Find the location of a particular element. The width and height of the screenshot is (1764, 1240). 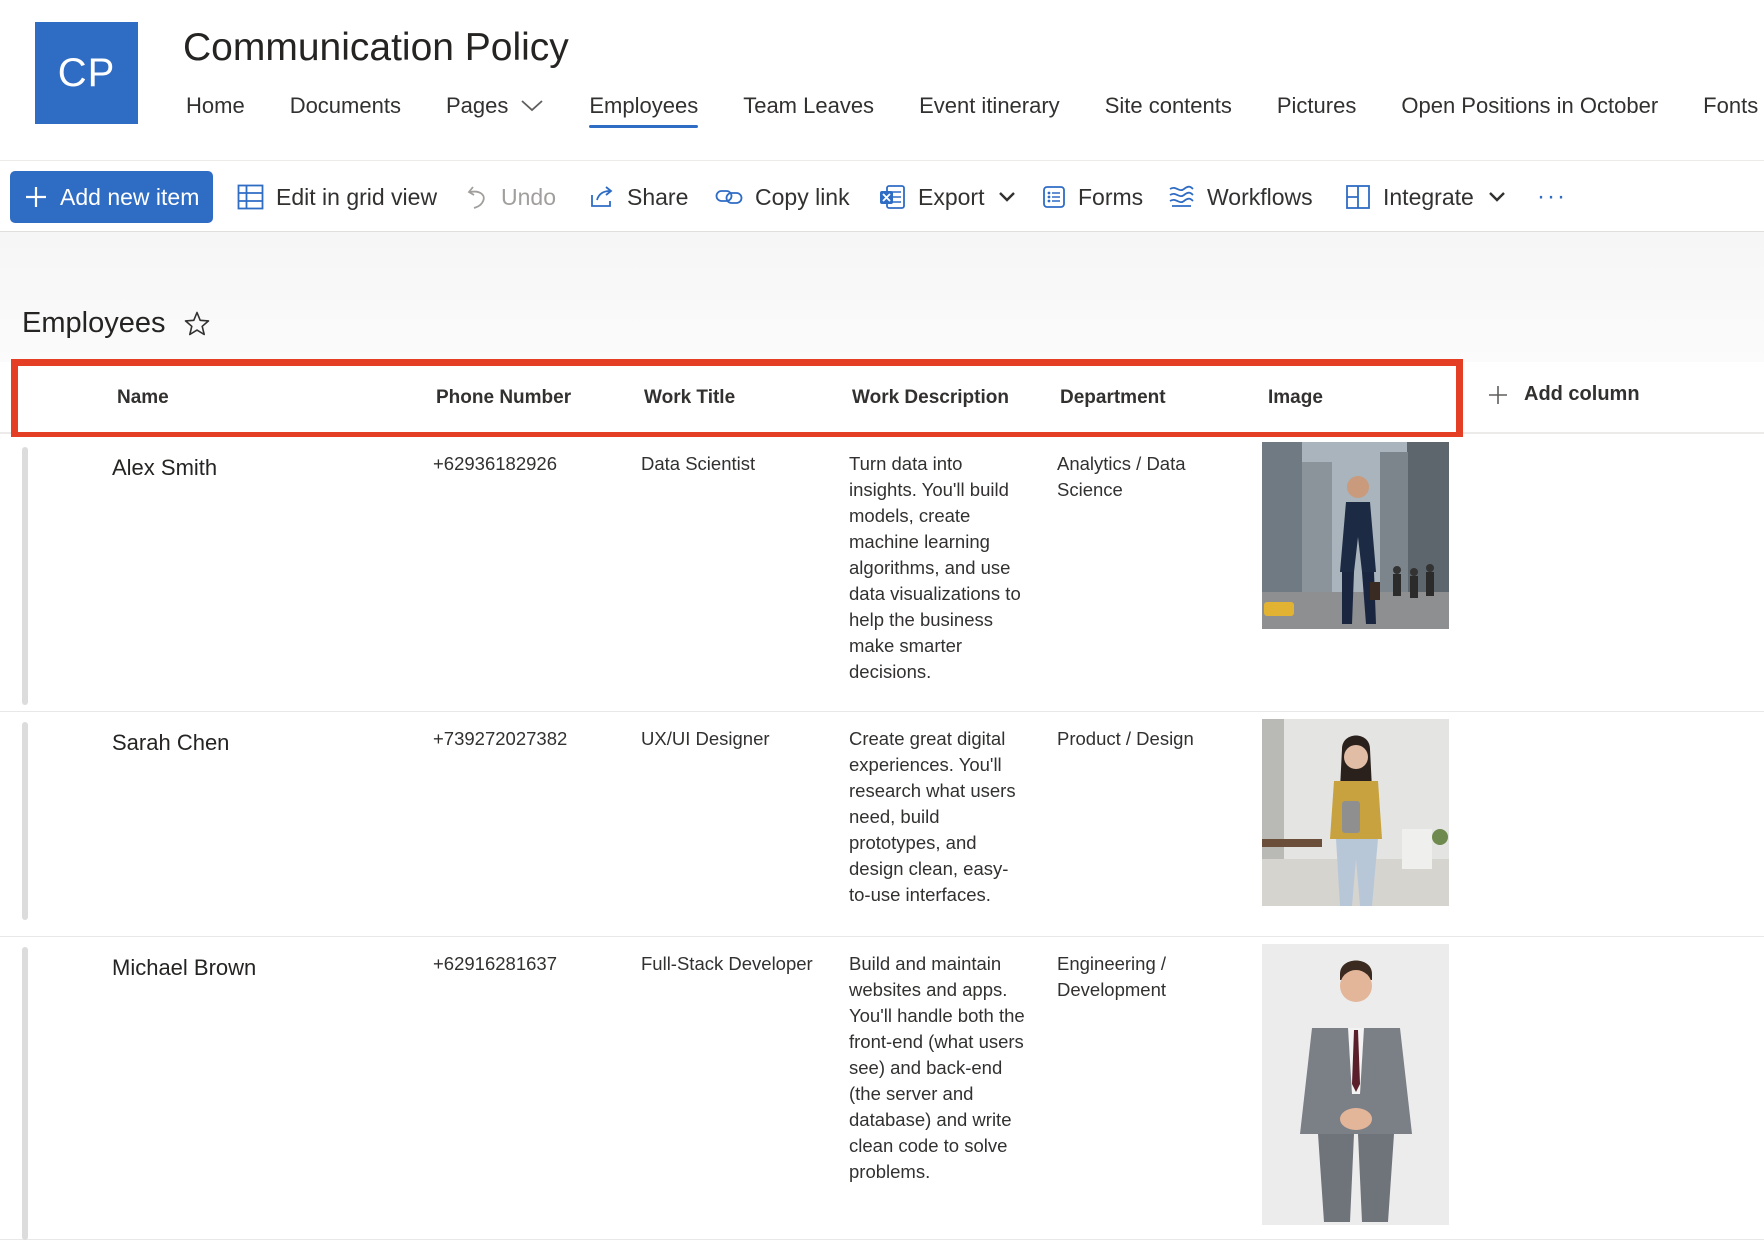

add-column-button: Add column is located at coordinates (1564, 394).